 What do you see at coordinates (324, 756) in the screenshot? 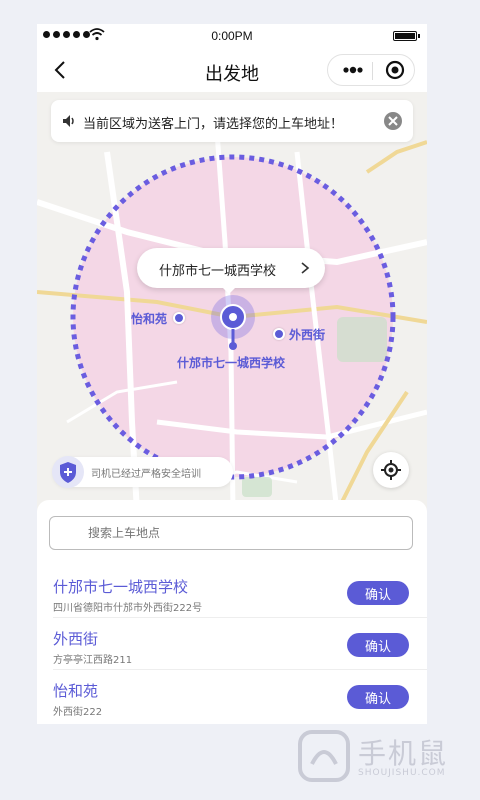
I see `watermark-logo-icon` at bounding box center [324, 756].